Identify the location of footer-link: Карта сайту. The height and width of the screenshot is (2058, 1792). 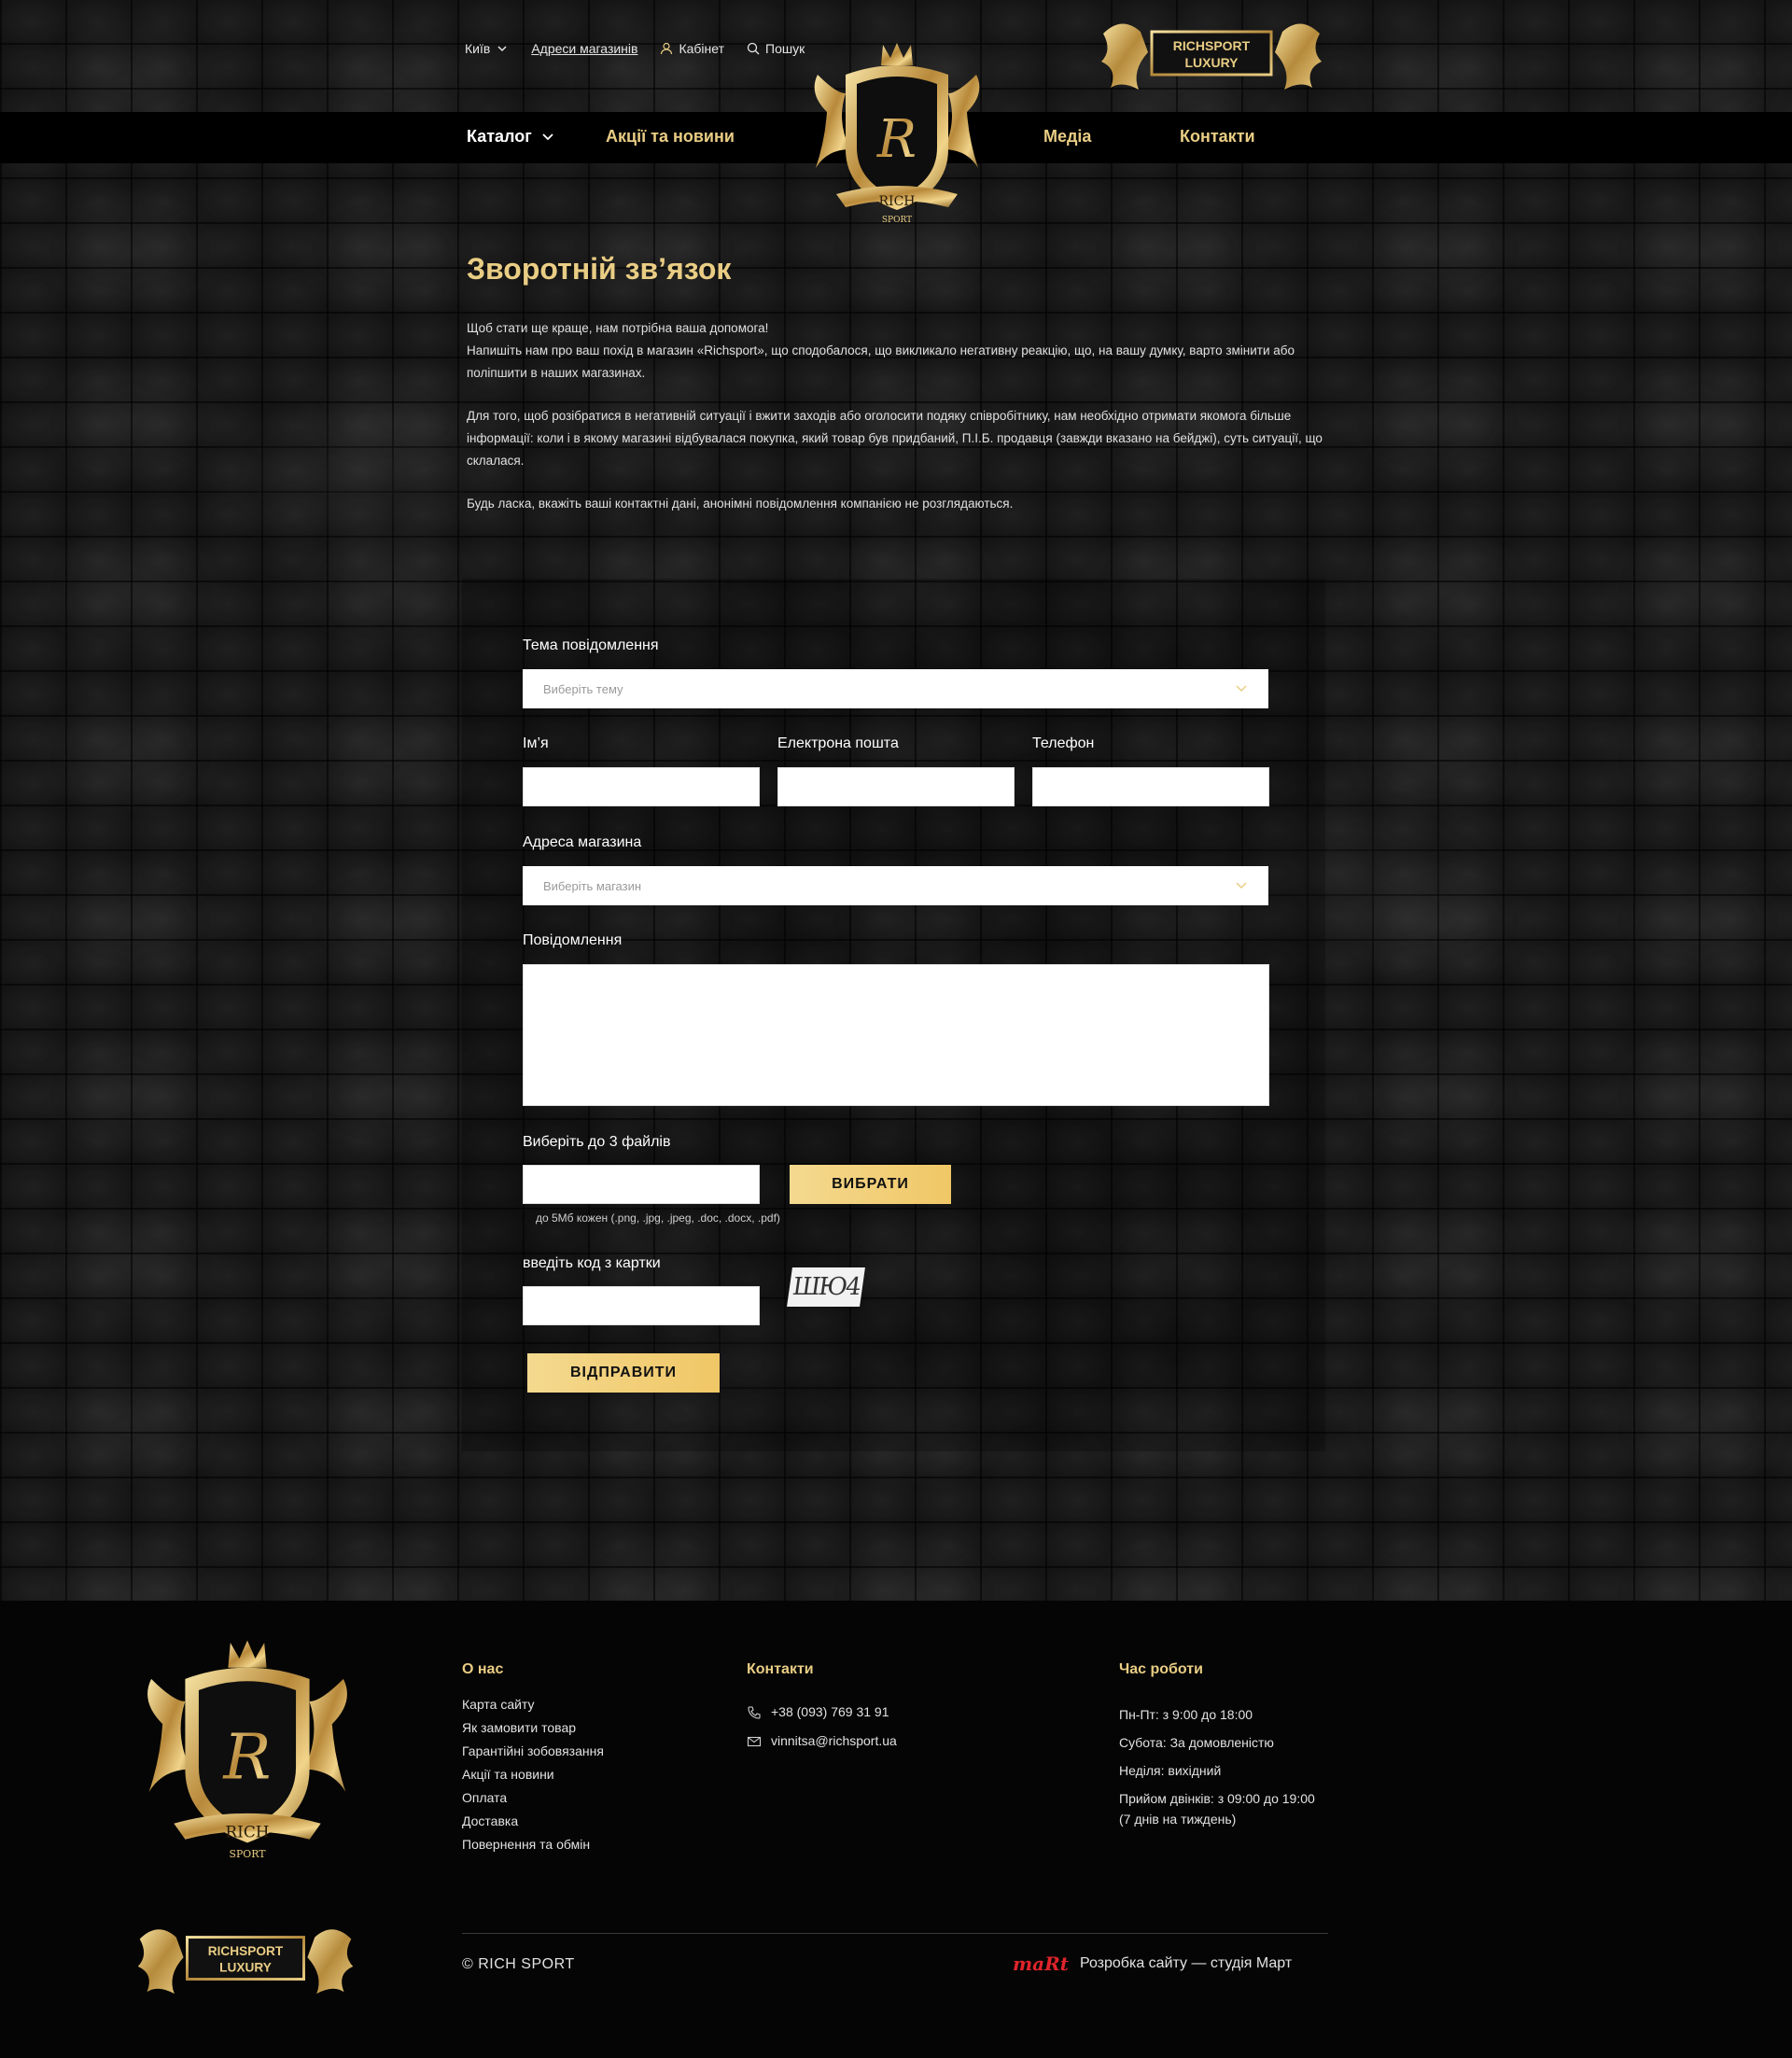
(533, 1704).